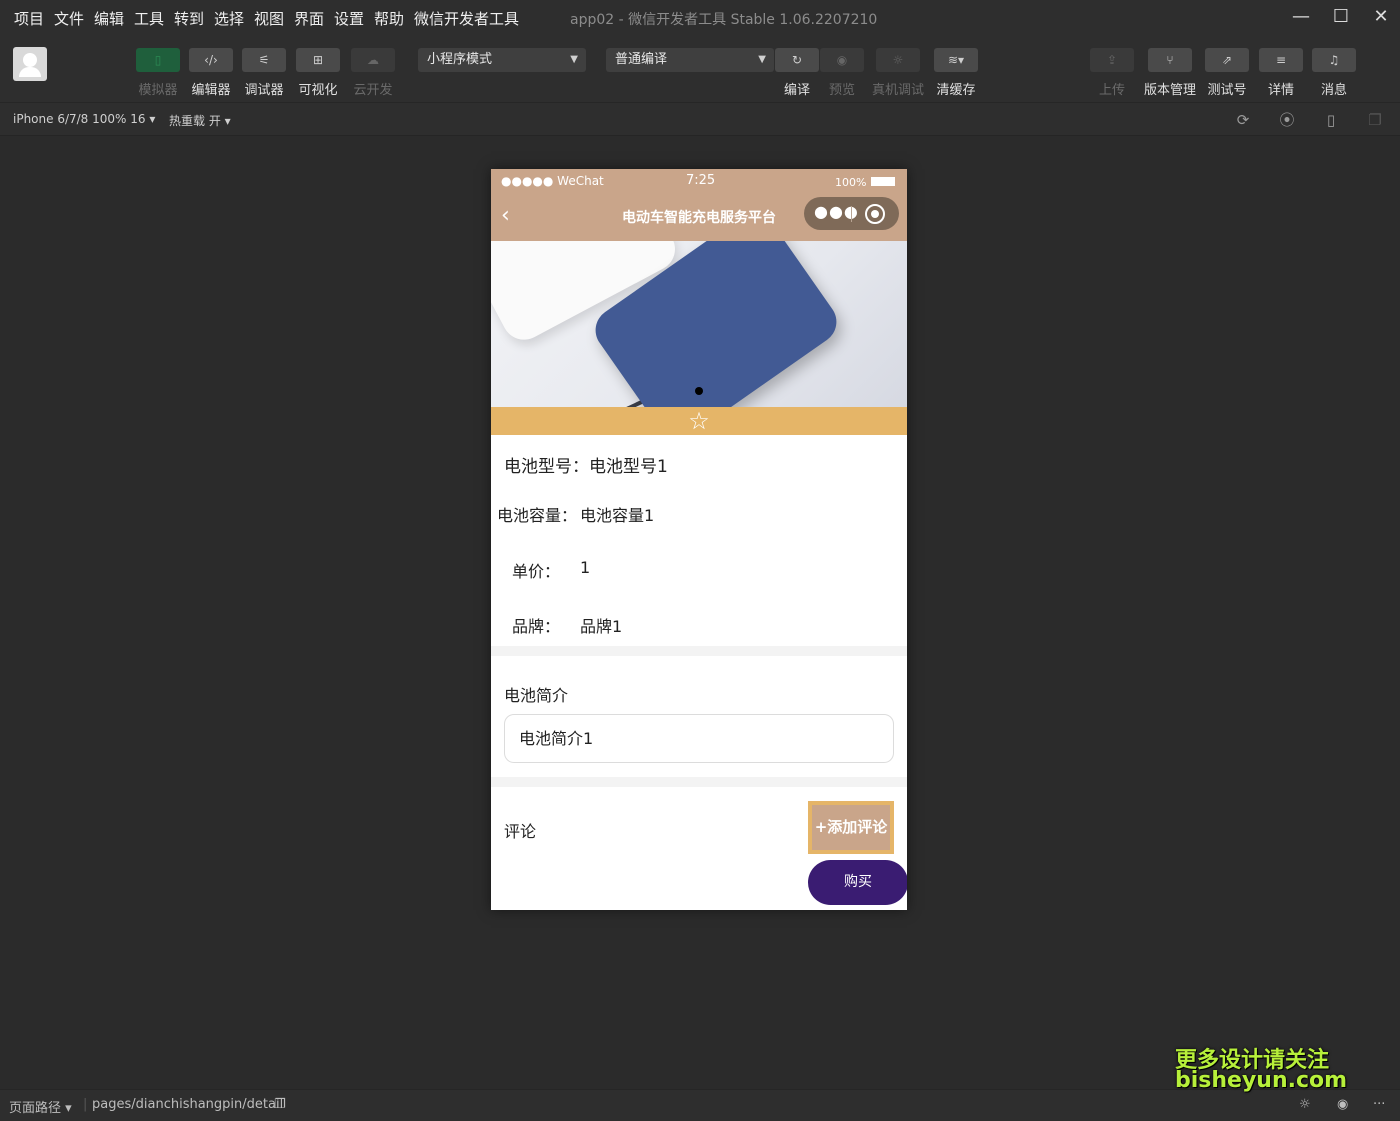 The width and height of the screenshot is (1400, 1121). Describe the element at coordinates (552, 181) in the screenshot. I see `carrier: ●●●●● WeChat` at that location.